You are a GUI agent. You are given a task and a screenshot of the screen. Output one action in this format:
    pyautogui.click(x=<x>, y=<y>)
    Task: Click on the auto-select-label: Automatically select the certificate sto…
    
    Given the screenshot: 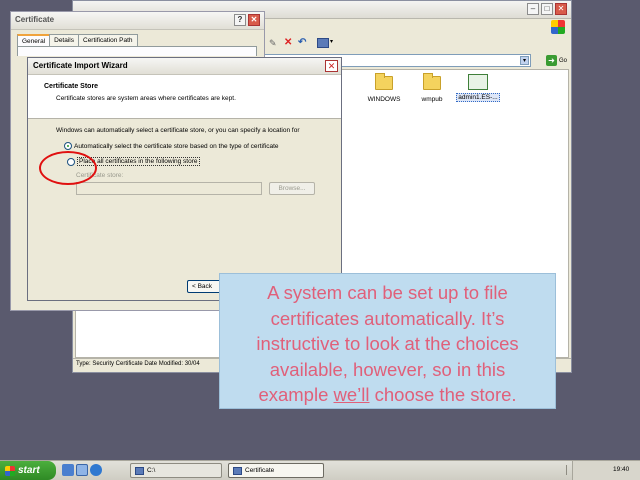 What is the action you would take?
    pyautogui.click(x=176, y=146)
    